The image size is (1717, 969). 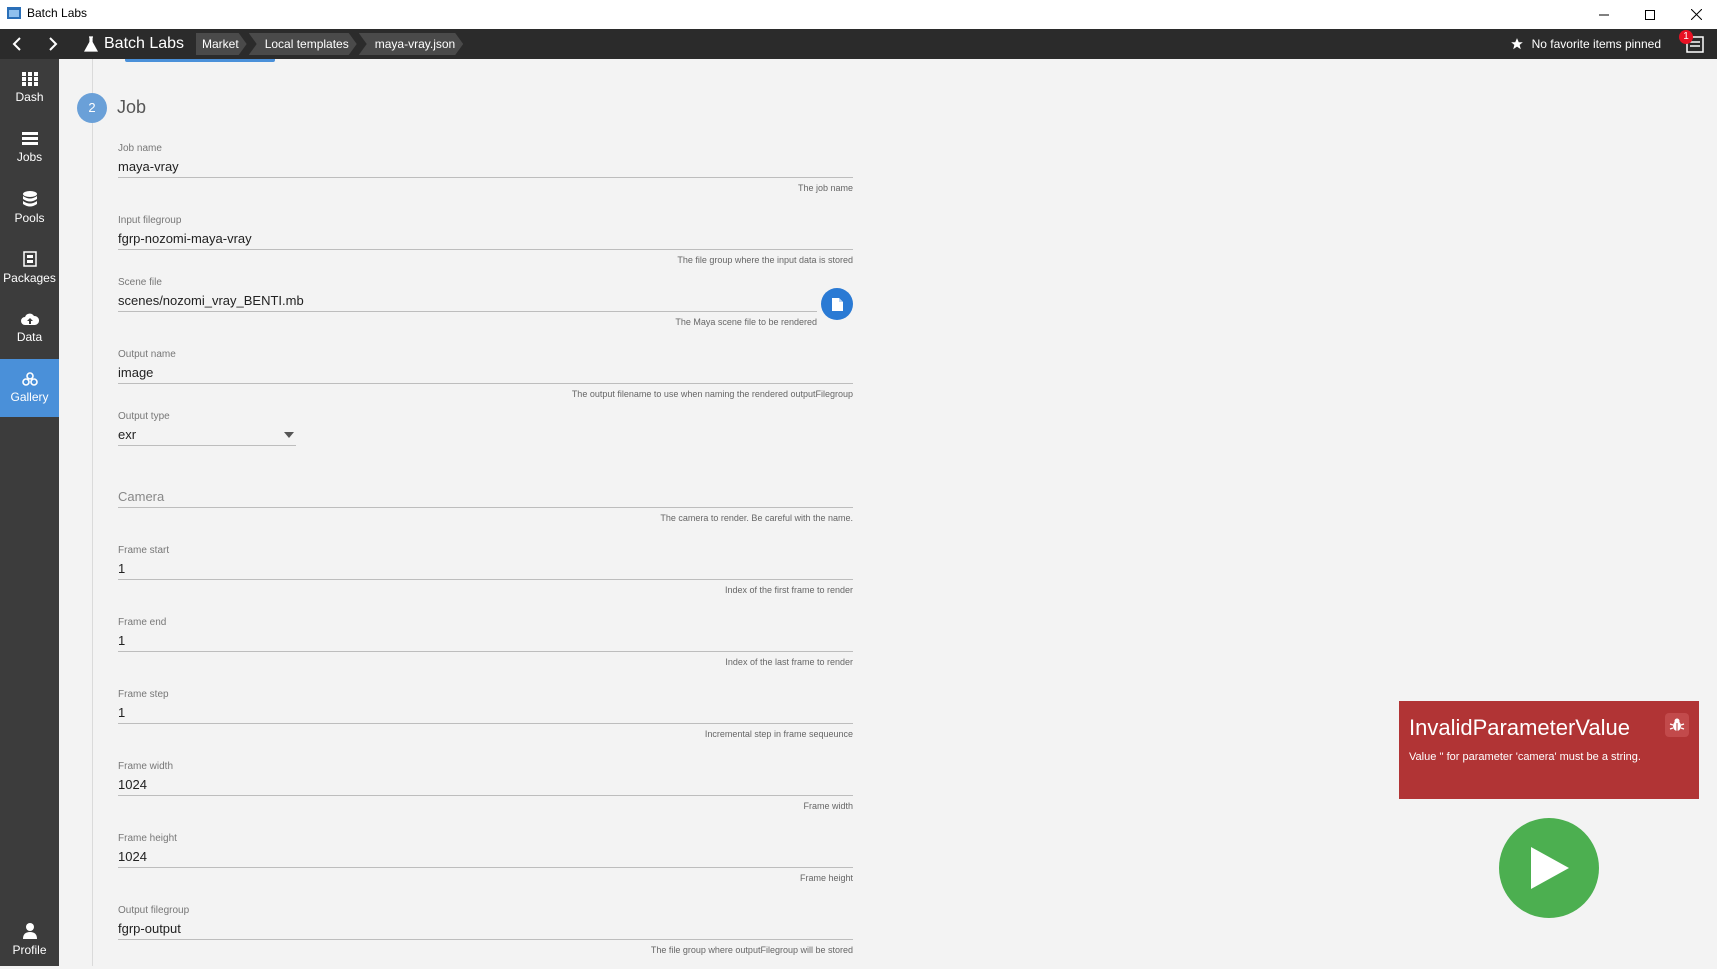 I want to click on sidebar-item-label: Packages, so click(x=29, y=278).